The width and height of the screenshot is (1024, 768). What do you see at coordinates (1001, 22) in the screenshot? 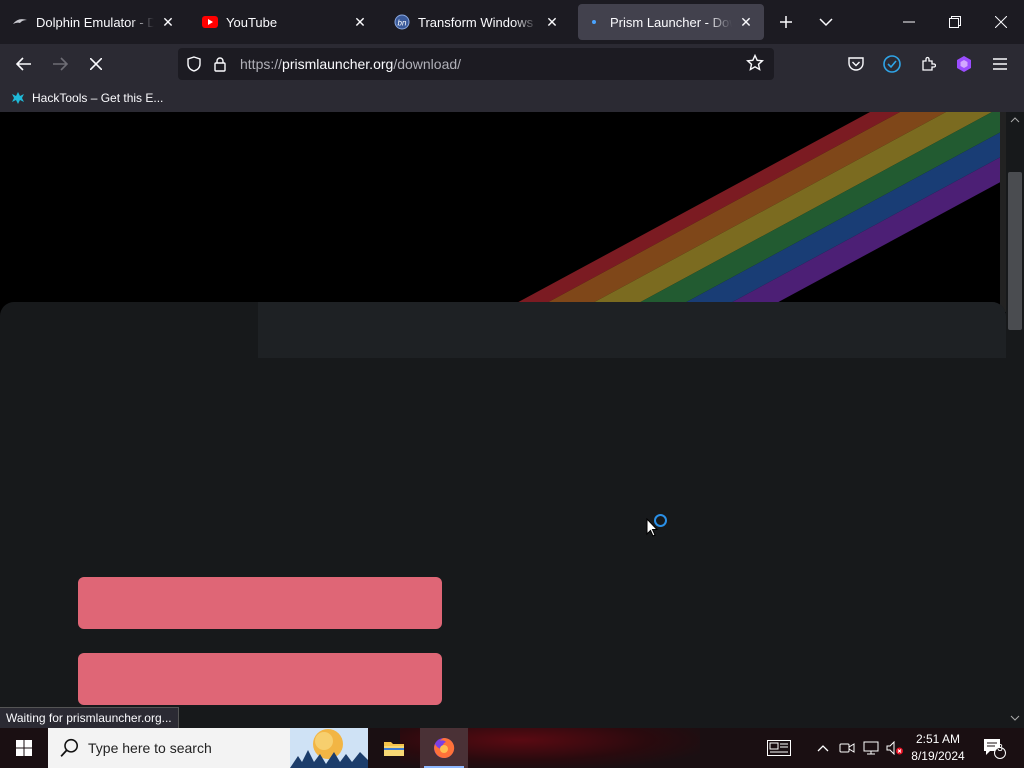
I see `close-window-button` at bounding box center [1001, 22].